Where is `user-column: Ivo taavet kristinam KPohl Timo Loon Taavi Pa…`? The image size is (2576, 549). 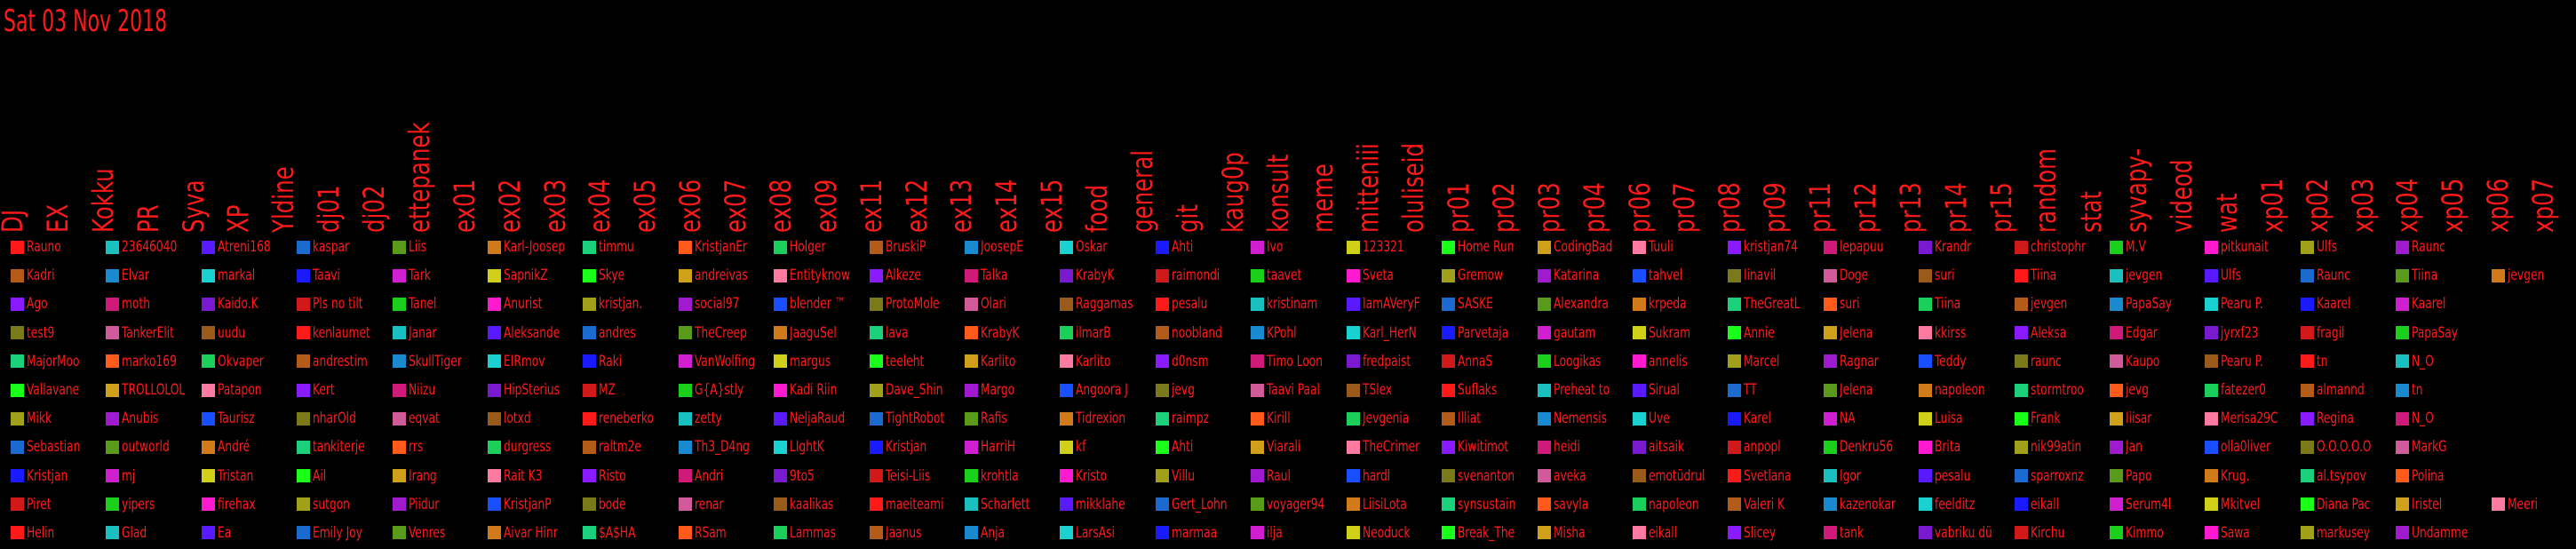
user-column: Ivo taavet kristinam KPohl Timo Loon Taavi Pa… is located at coordinates (1287, 390).